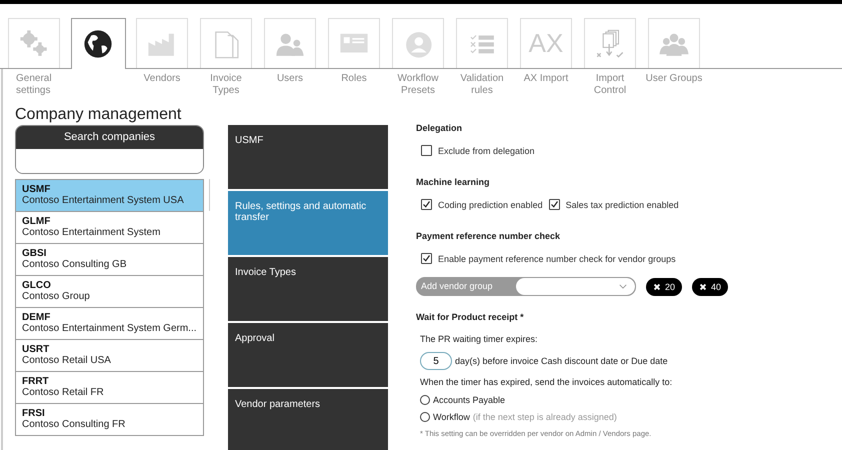 The height and width of the screenshot is (450, 842). Describe the element at coordinates (486, 151) in the screenshot. I see `checkbox-label: Exclude from delegation` at that location.